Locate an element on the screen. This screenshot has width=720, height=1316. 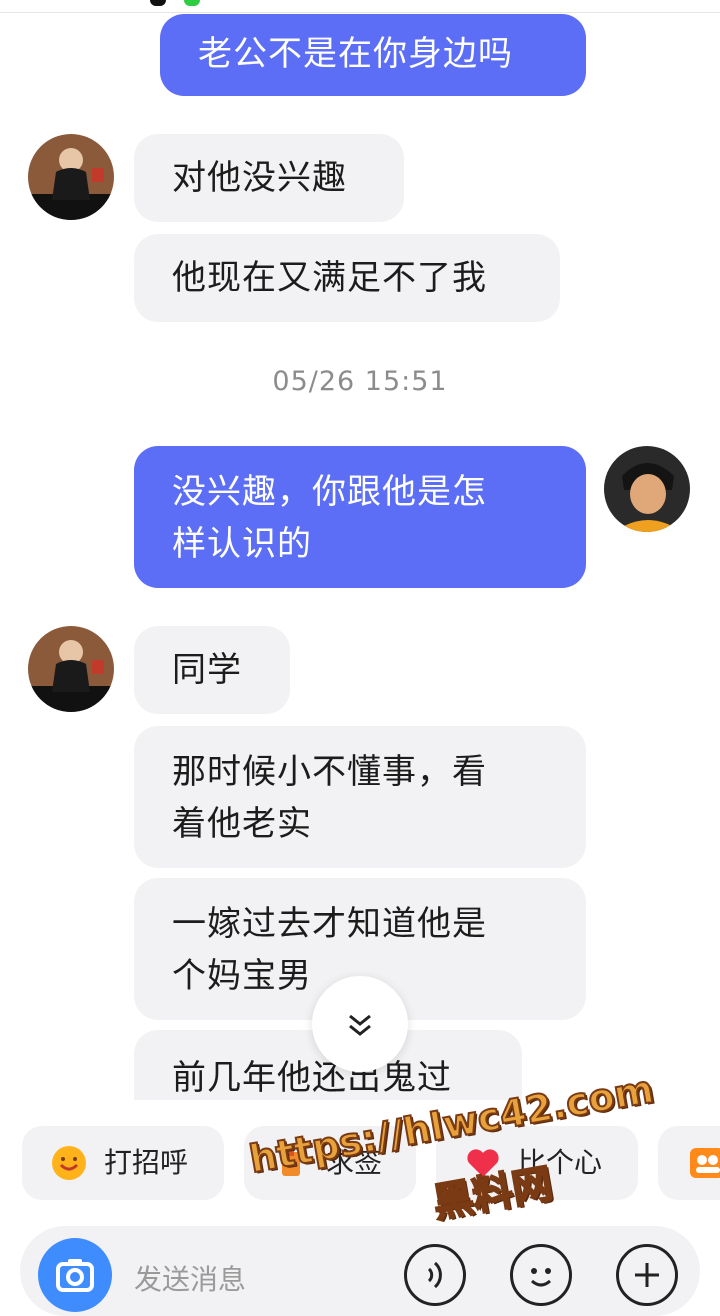
message-bubble-incoming: 那时候小不懂事，看 着他老实 is located at coordinates (360, 797).